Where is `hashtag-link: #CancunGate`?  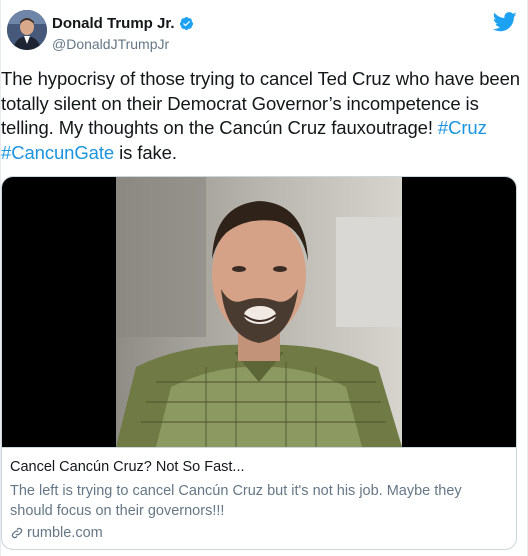
hashtag-link: #CancunGate is located at coordinates (57, 152).